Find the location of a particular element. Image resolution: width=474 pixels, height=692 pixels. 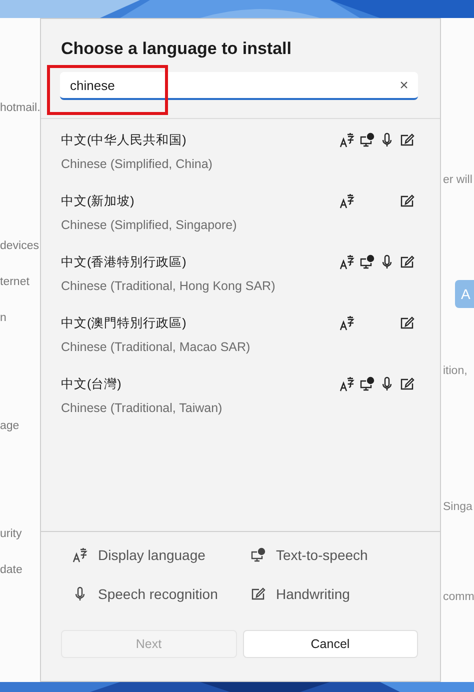

background-text: ternet is located at coordinates (15, 282).